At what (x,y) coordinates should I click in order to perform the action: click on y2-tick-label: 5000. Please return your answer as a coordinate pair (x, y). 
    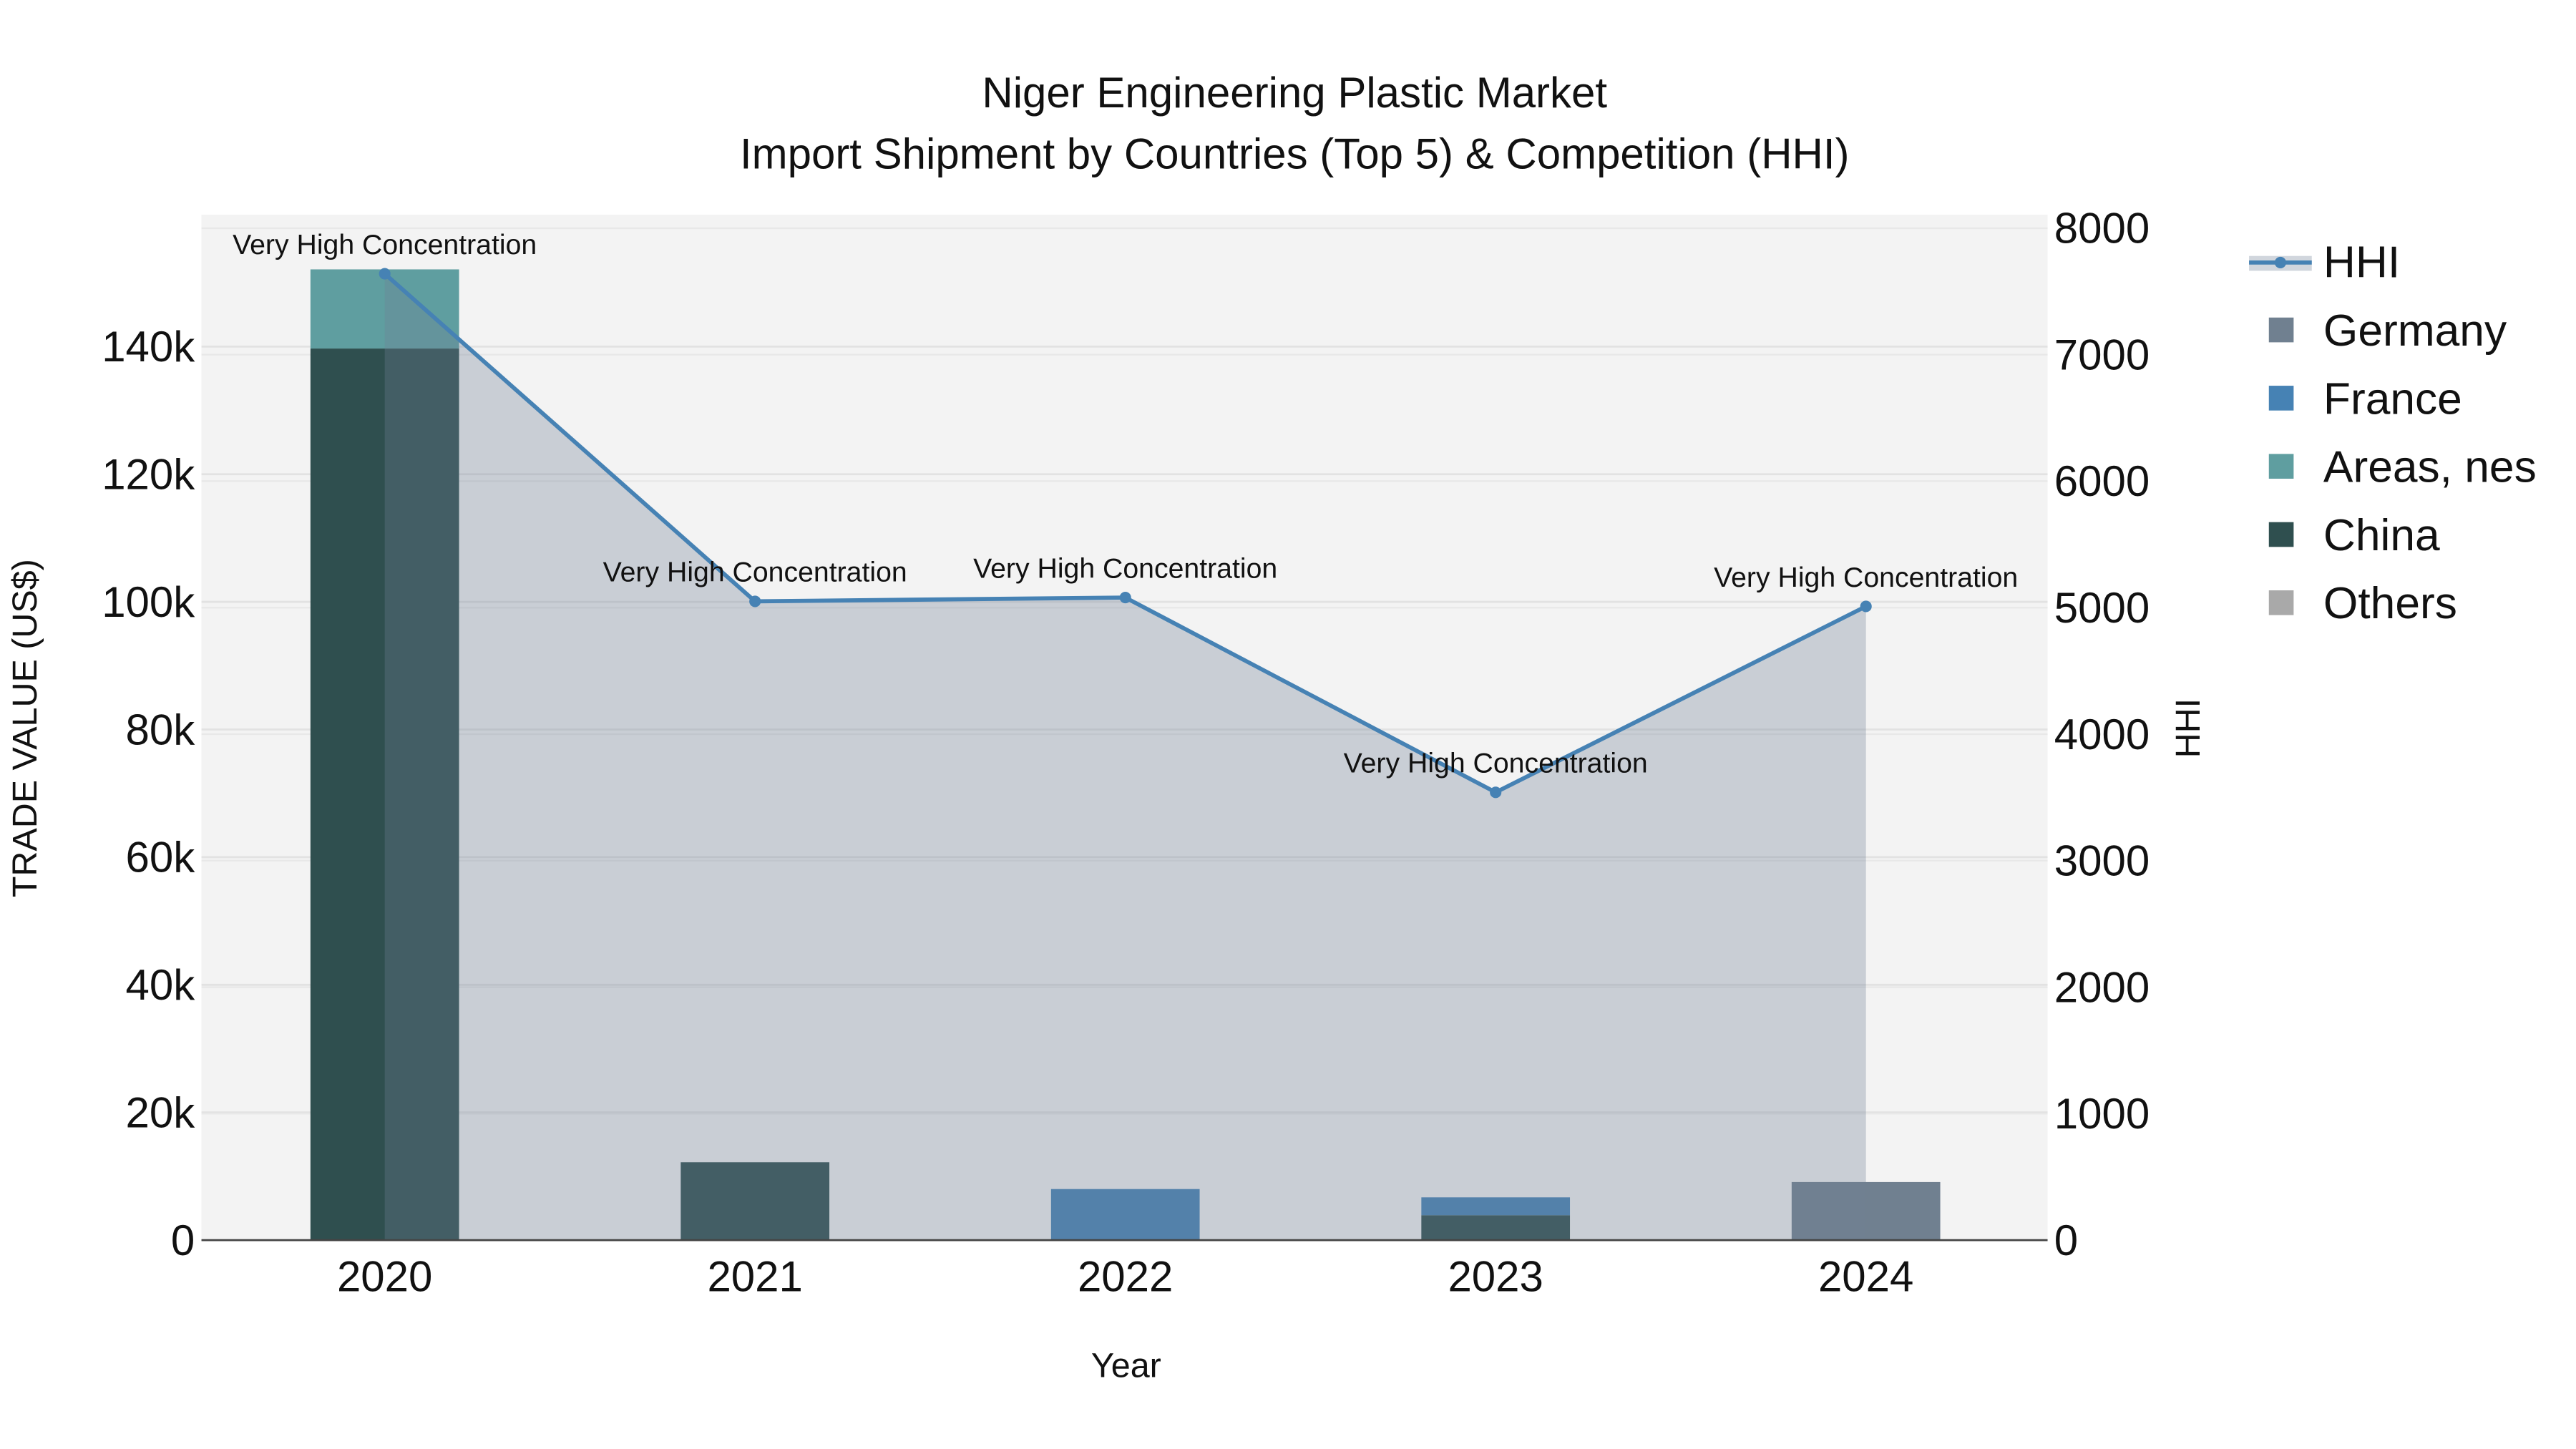
    Looking at the image, I should click on (2102, 608).